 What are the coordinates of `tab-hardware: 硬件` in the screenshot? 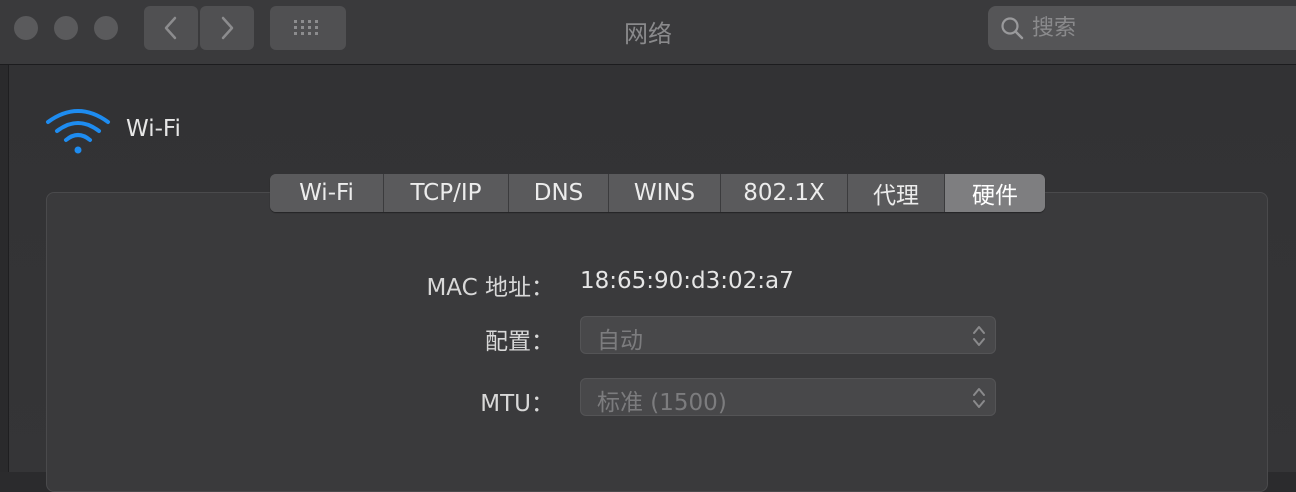 It's located at (995, 193).